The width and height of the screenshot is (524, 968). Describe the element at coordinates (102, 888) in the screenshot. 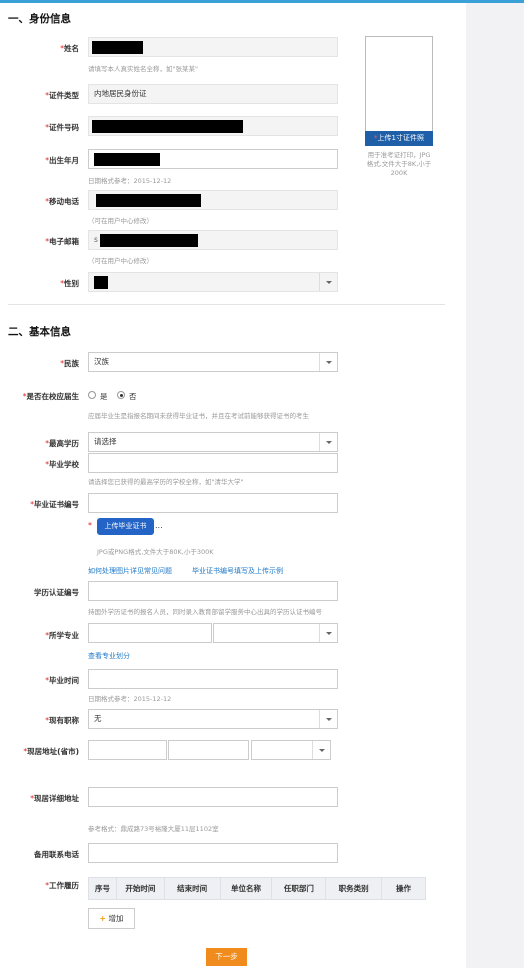

I see `column-header: 序号` at that location.